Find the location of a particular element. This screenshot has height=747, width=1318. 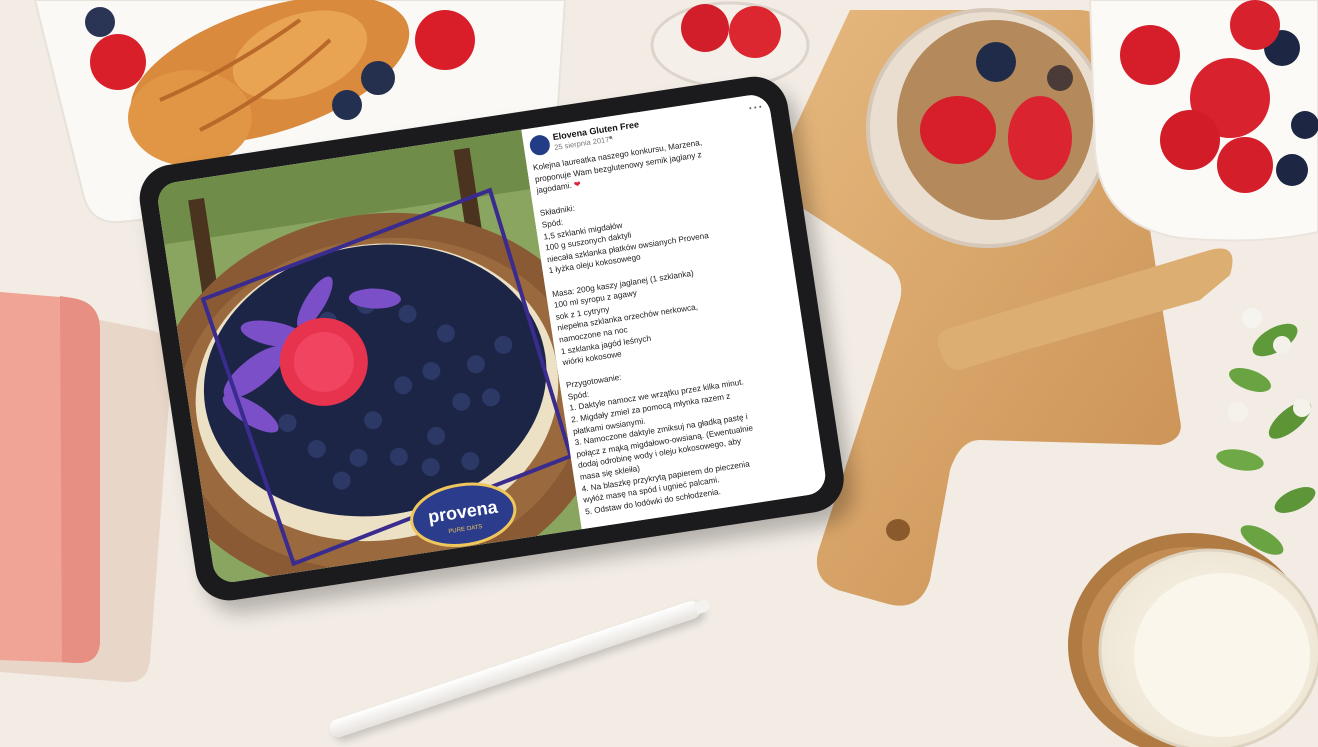

plant is located at coordinates (1266, 431).